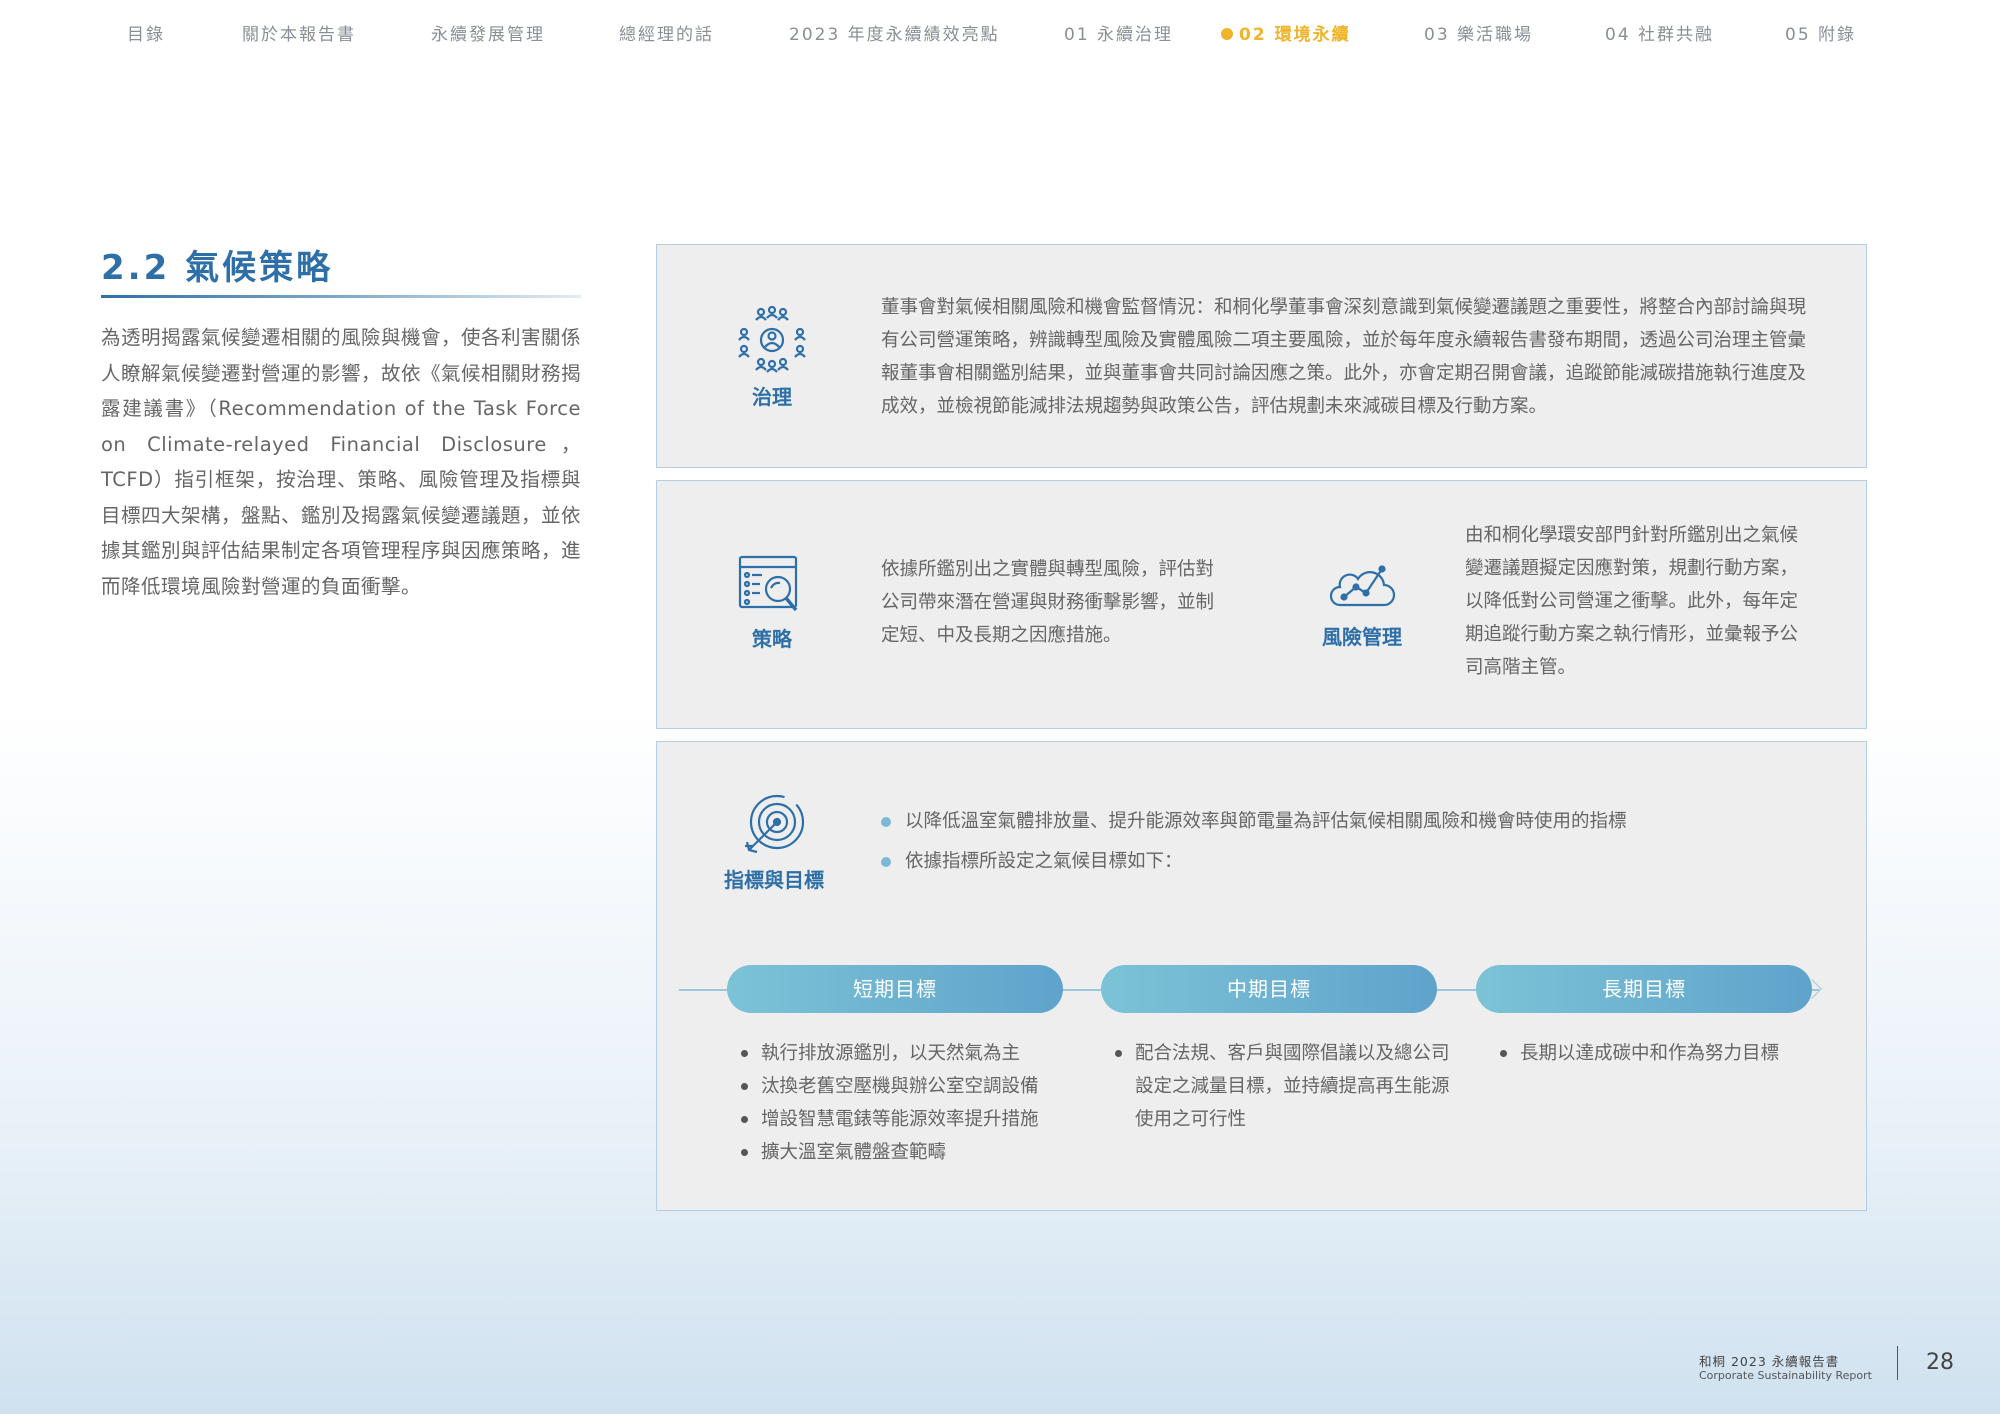 This screenshot has height=1414, width=2000. I want to click on governance-icon-block: 治理, so click(772, 357).